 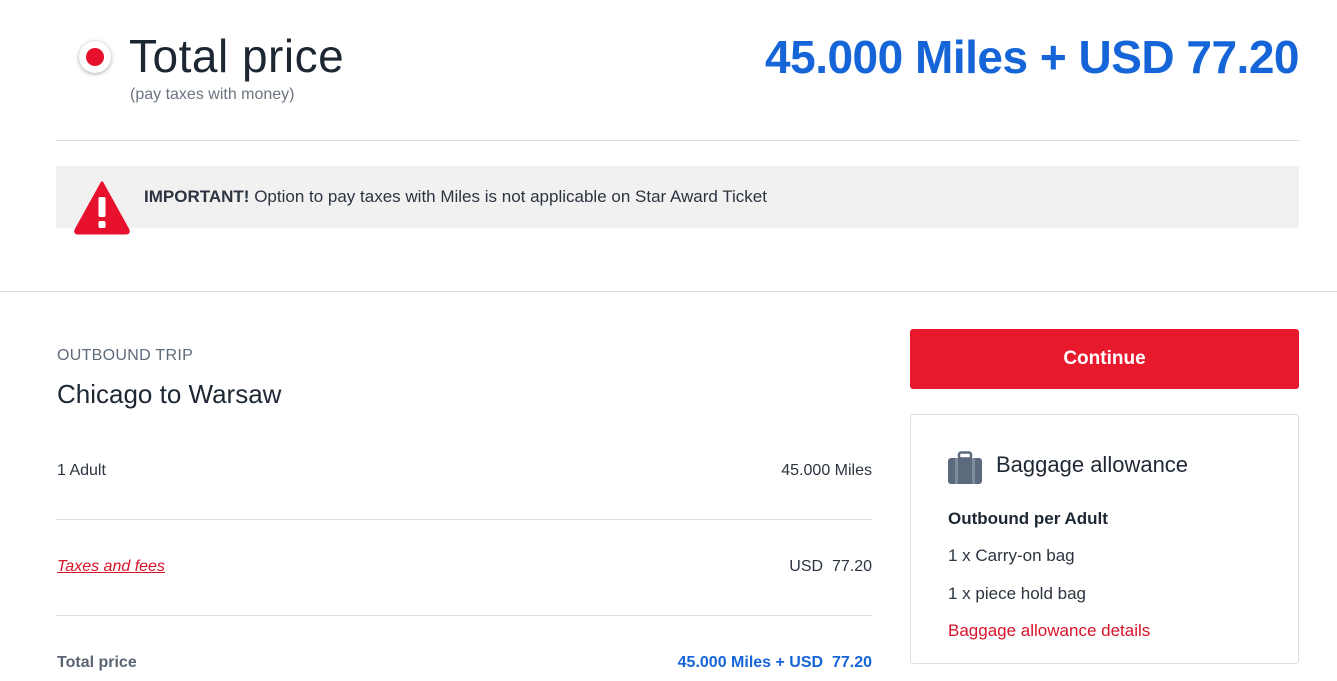 I want to click on baggage-subtitle: Outbound per Adult, so click(x=1028, y=518).